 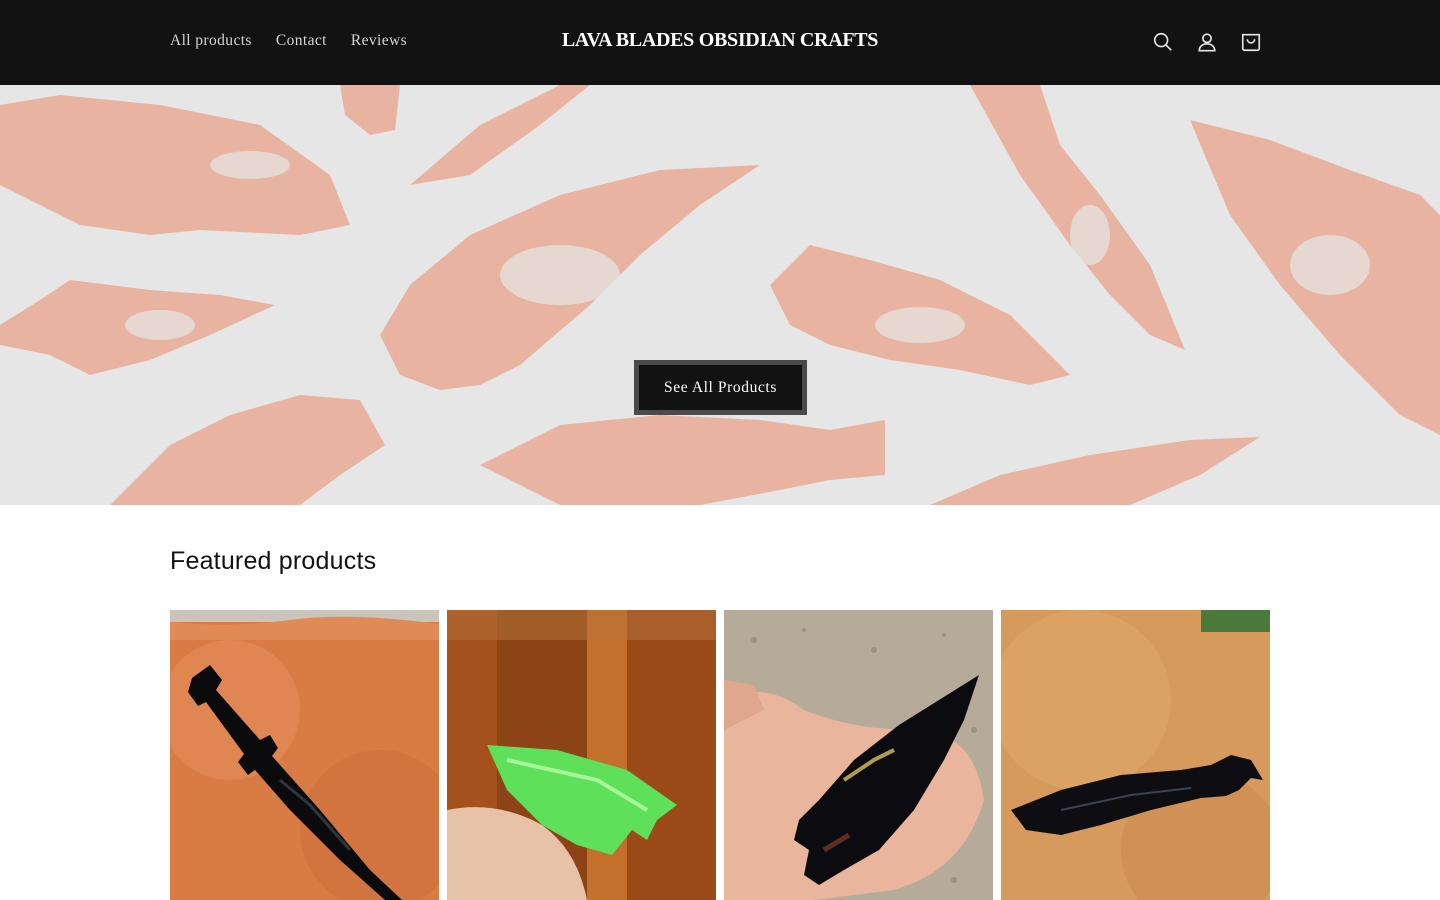 What do you see at coordinates (1163, 42) in the screenshot?
I see `search-icon` at bounding box center [1163, 42].